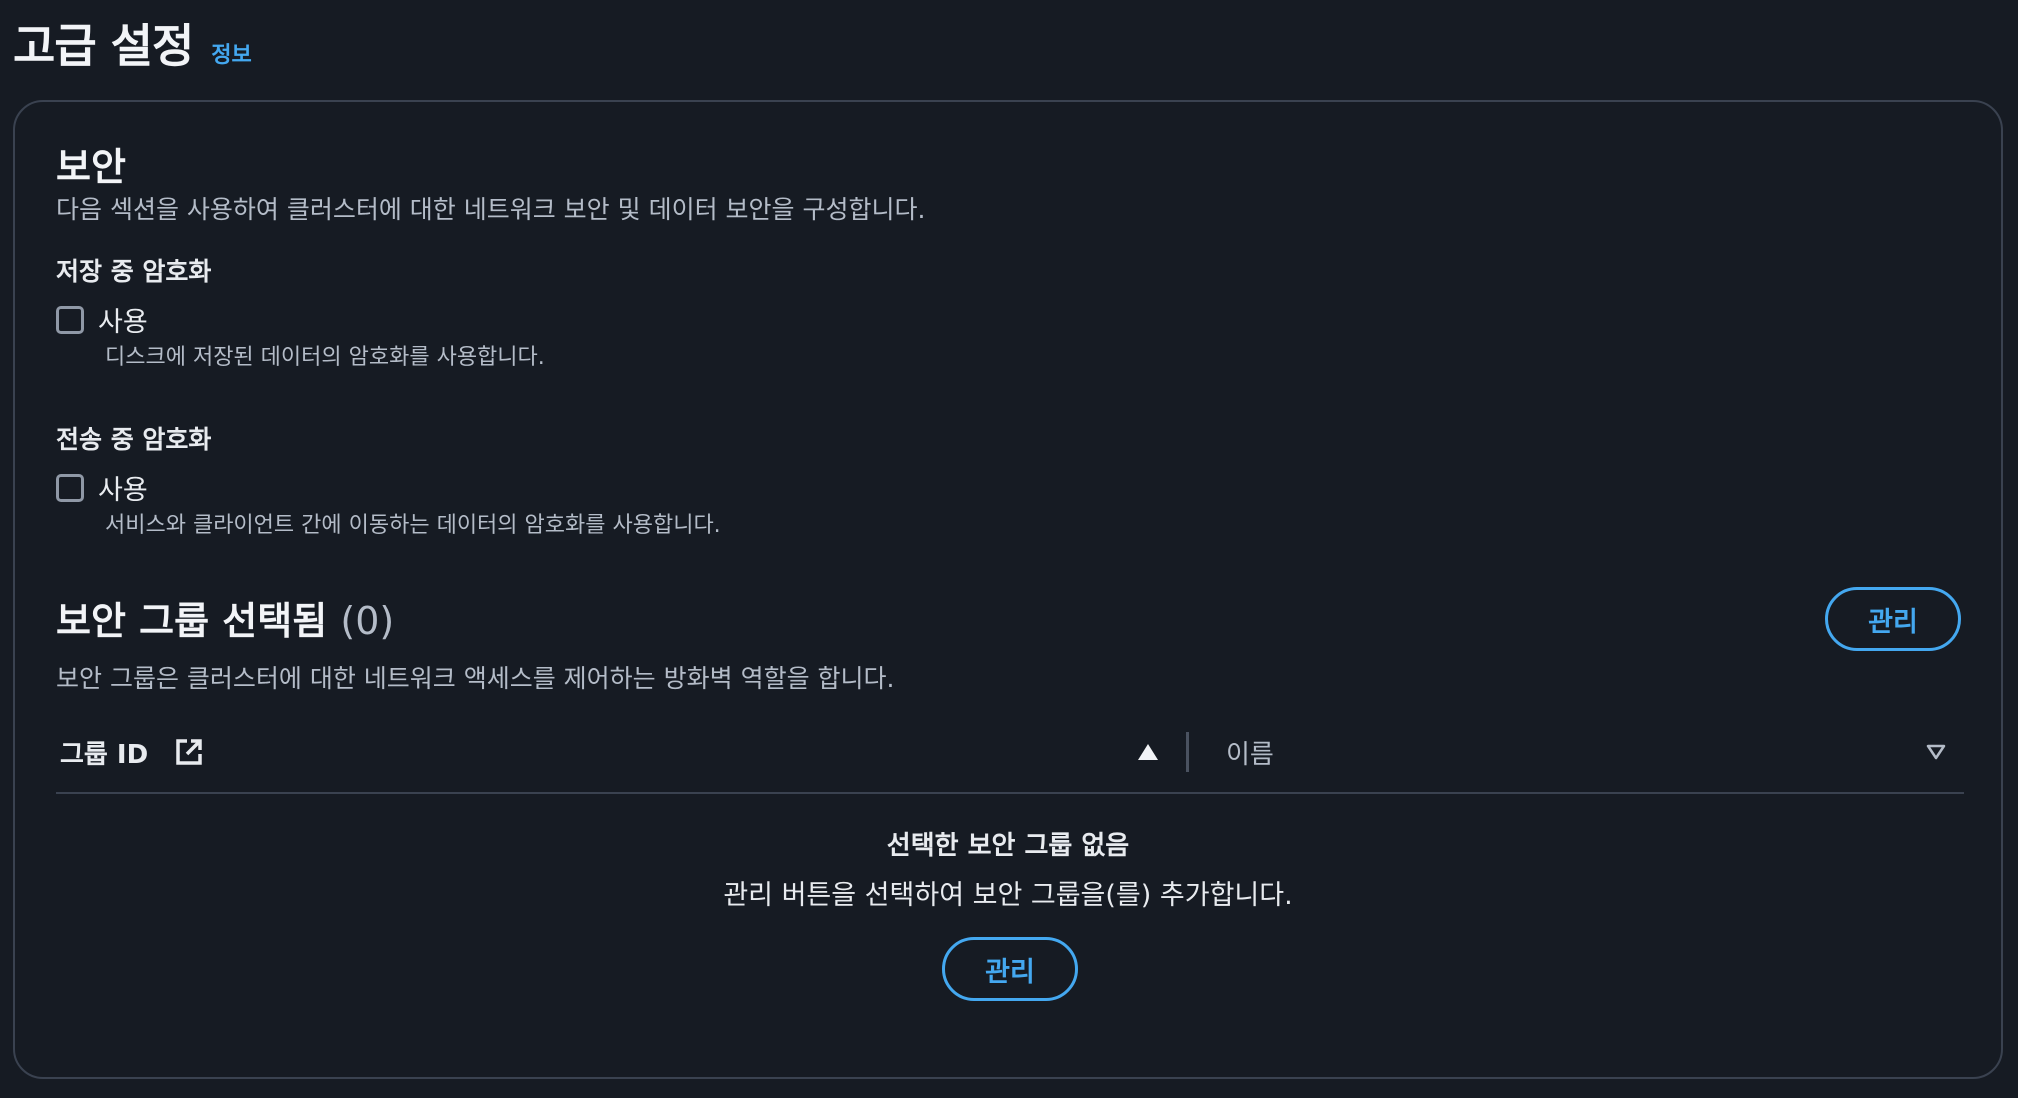 This screenshot has height=1098, width=2018. I want to click on security-groups-table-header: 그룹 ID 이름, so click(1010, 758).